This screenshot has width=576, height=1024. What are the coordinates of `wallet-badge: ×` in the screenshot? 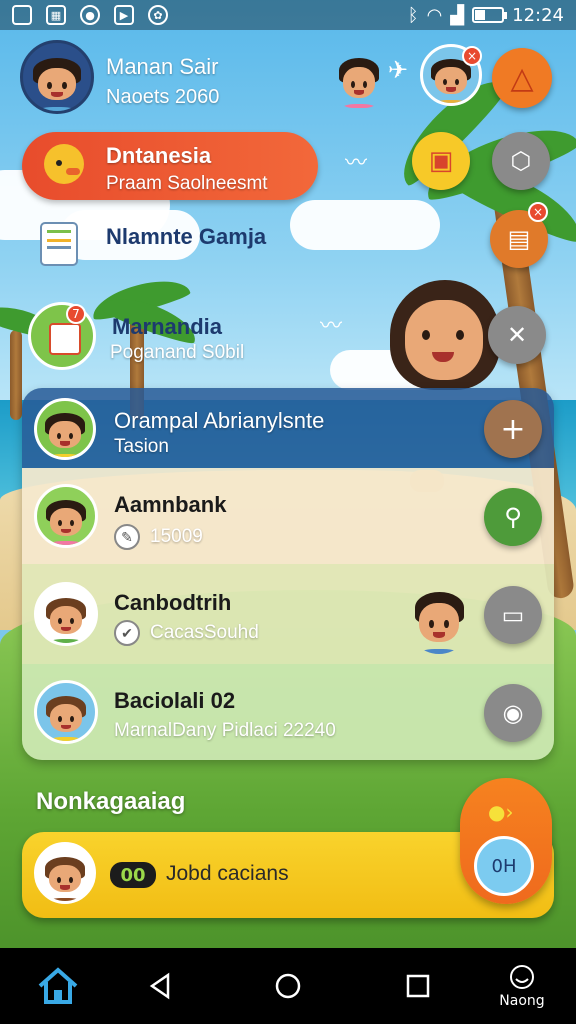 It's located at (538, 212).